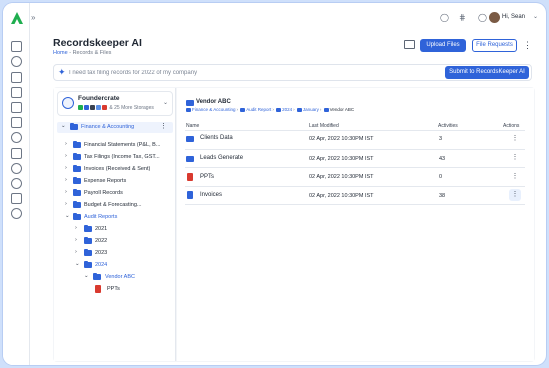  I want to click on tree-item-label: Expense Reports, so click(105, 181).